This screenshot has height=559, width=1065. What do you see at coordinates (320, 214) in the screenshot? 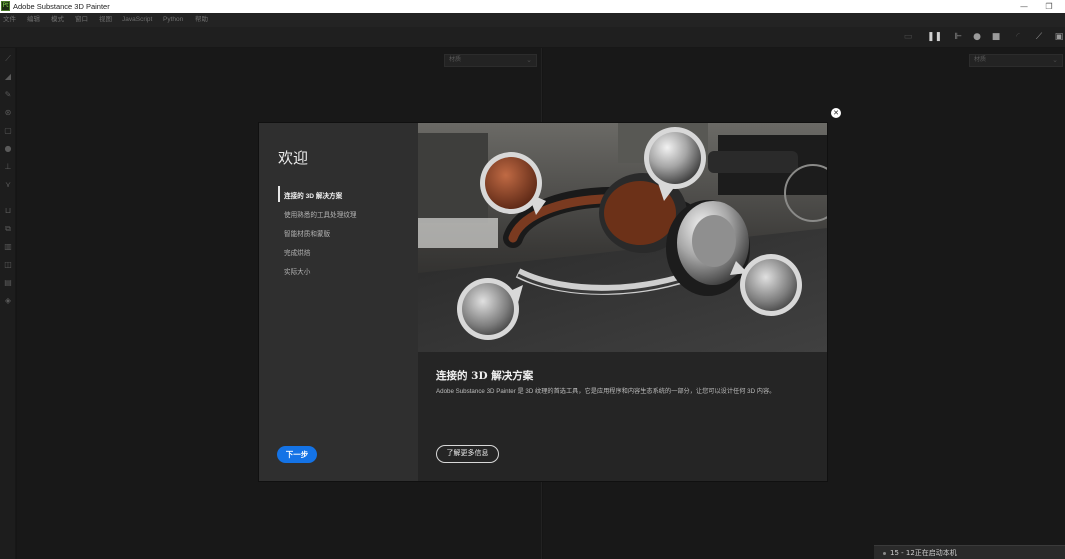
I see `nav-item-familiar-tools: 使用熟悉的工具处理纹理` at bounding box center [320, 214].